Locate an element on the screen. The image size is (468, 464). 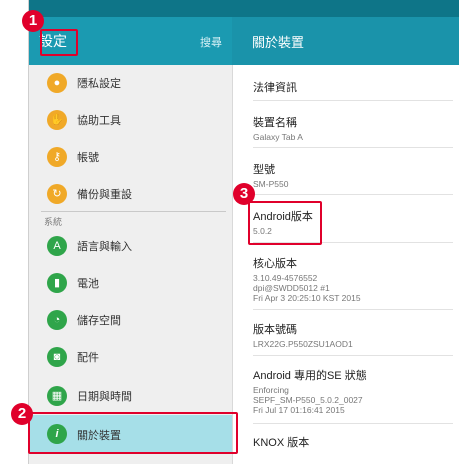
menu-item-label: 電池 is located at coordinates (88, 284).